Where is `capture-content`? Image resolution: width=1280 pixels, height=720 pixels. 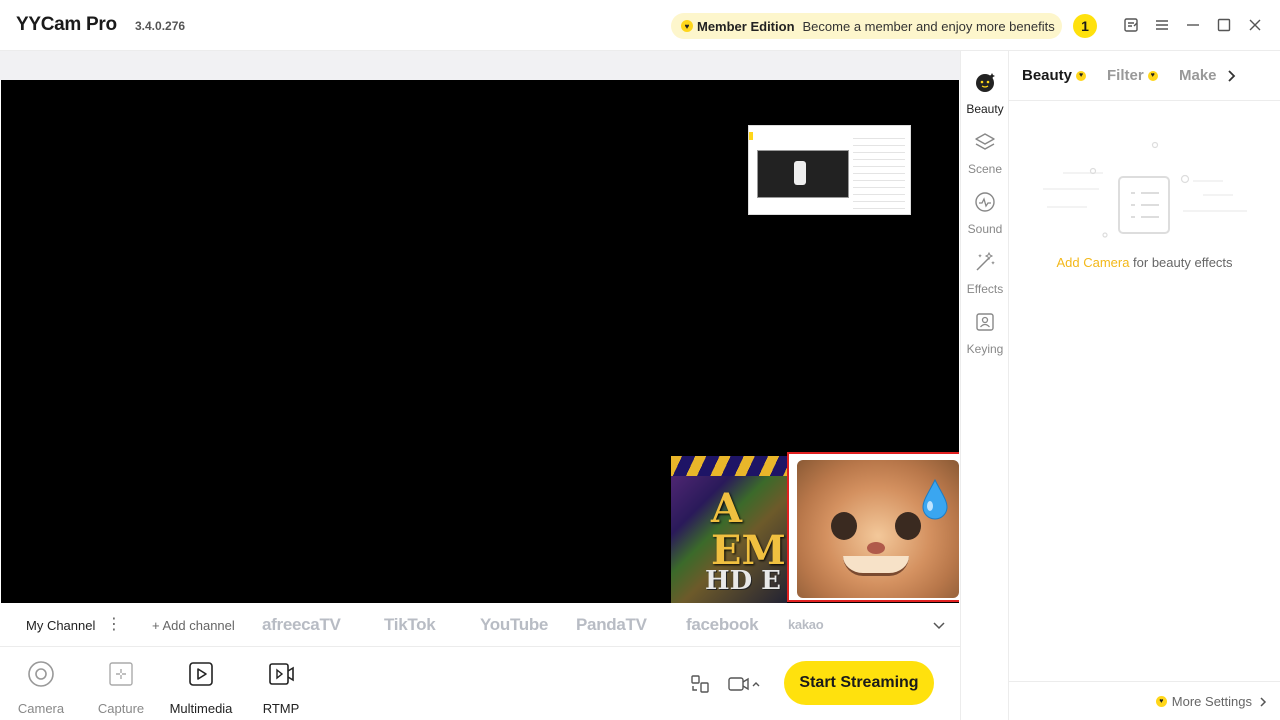 capture-content is located at coordinates (803, 174).